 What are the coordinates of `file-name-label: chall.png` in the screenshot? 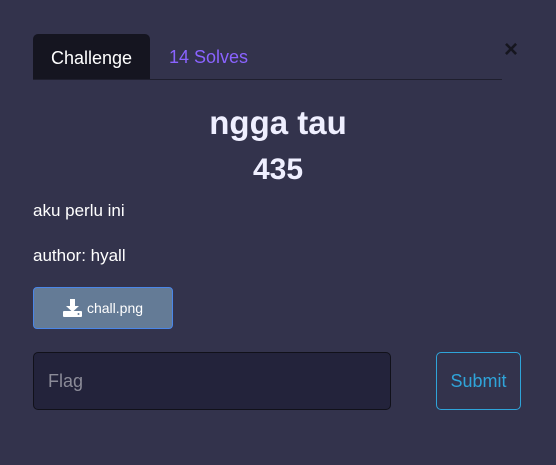 It's located at (115, 308).